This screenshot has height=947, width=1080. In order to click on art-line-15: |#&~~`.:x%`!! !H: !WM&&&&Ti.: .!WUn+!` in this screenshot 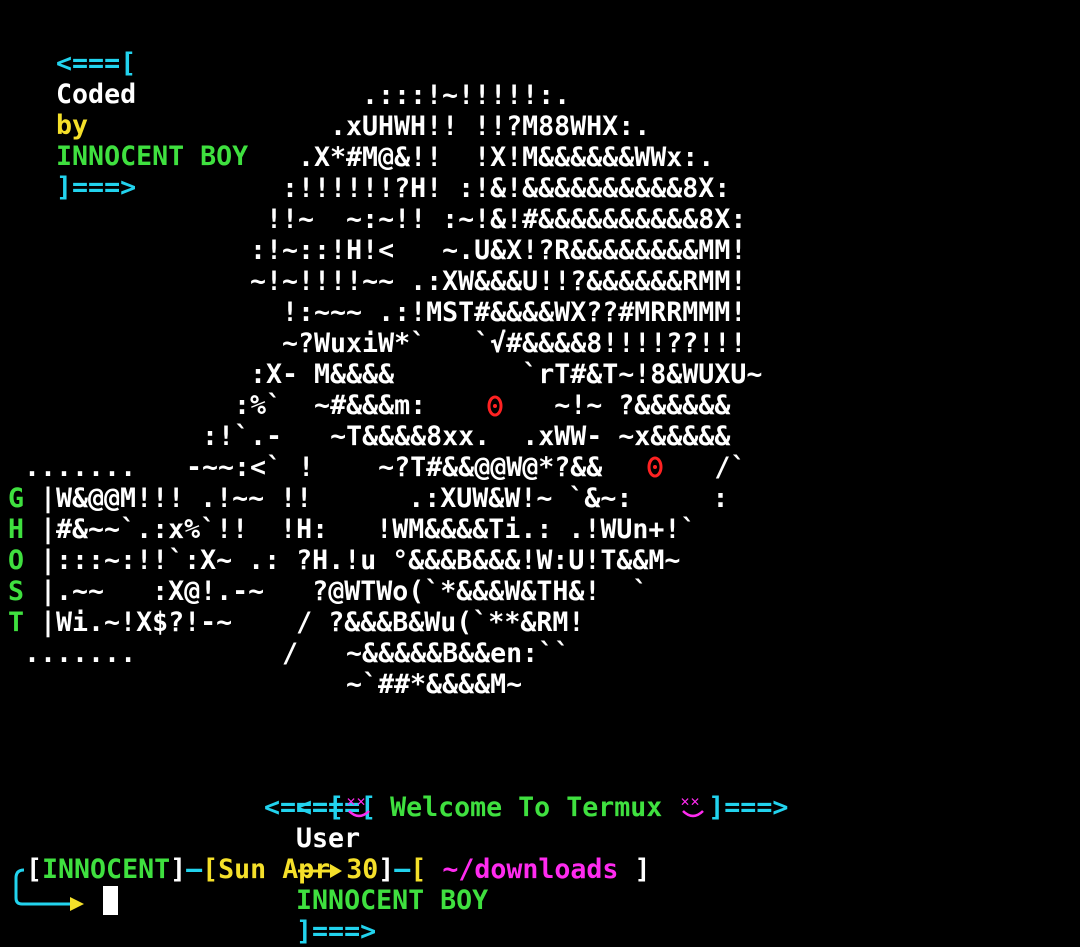, I will do `click(368, 529)`.